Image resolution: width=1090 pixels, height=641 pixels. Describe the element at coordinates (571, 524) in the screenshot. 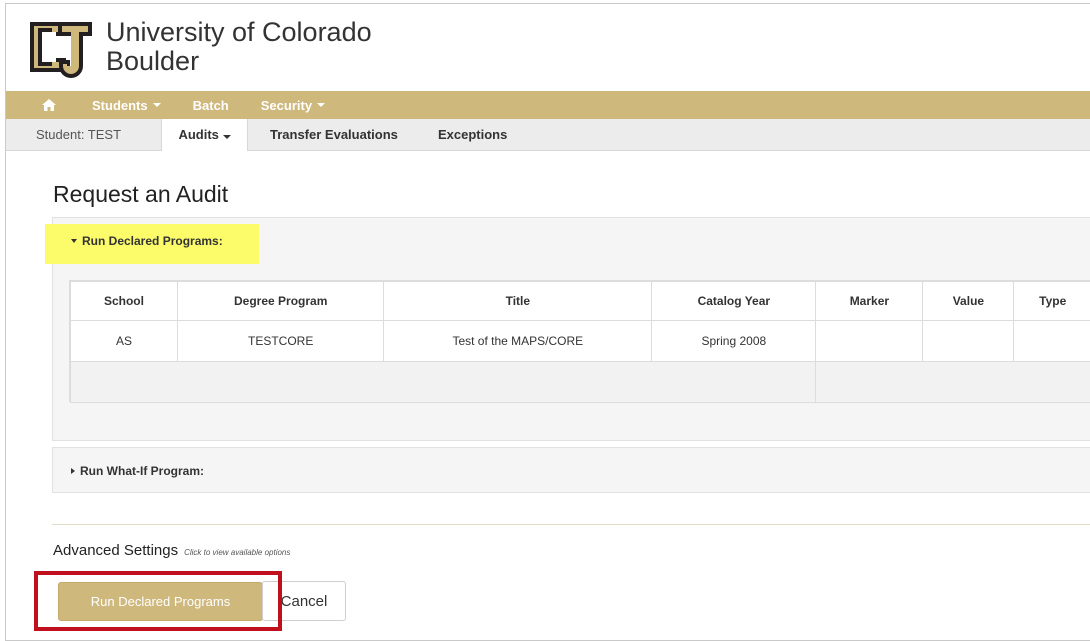

I see `divider` at that location.